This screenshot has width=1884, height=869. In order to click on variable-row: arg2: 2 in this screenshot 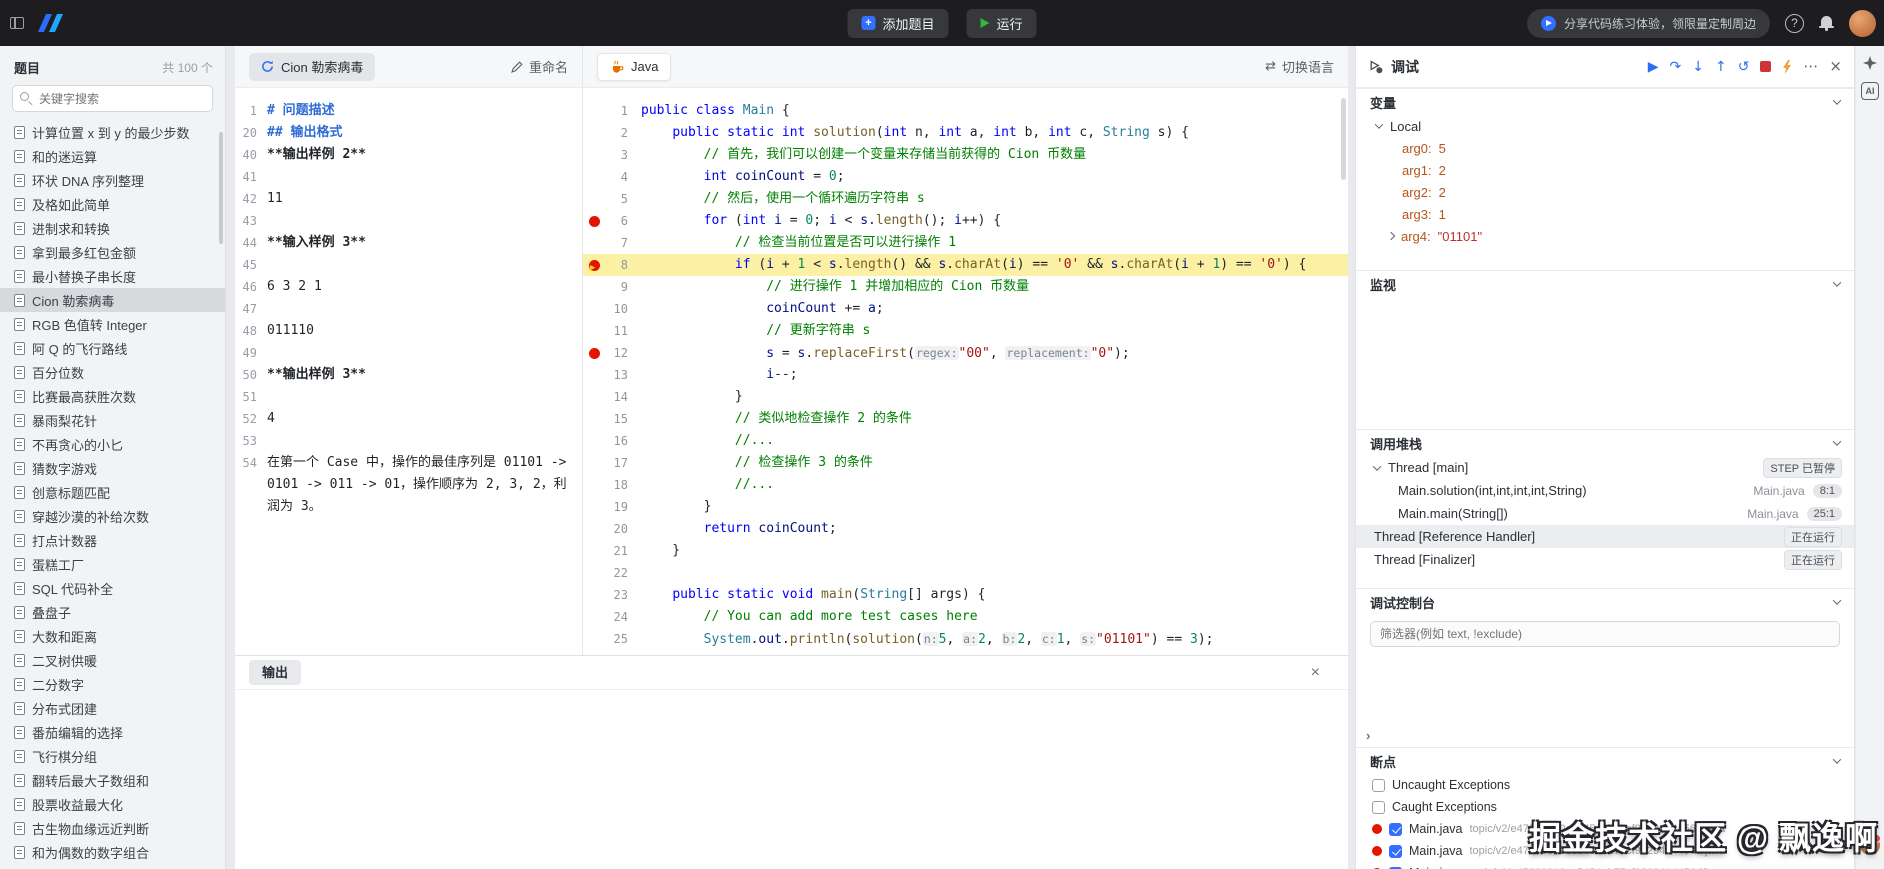, I will do `click(1605, 192)`.